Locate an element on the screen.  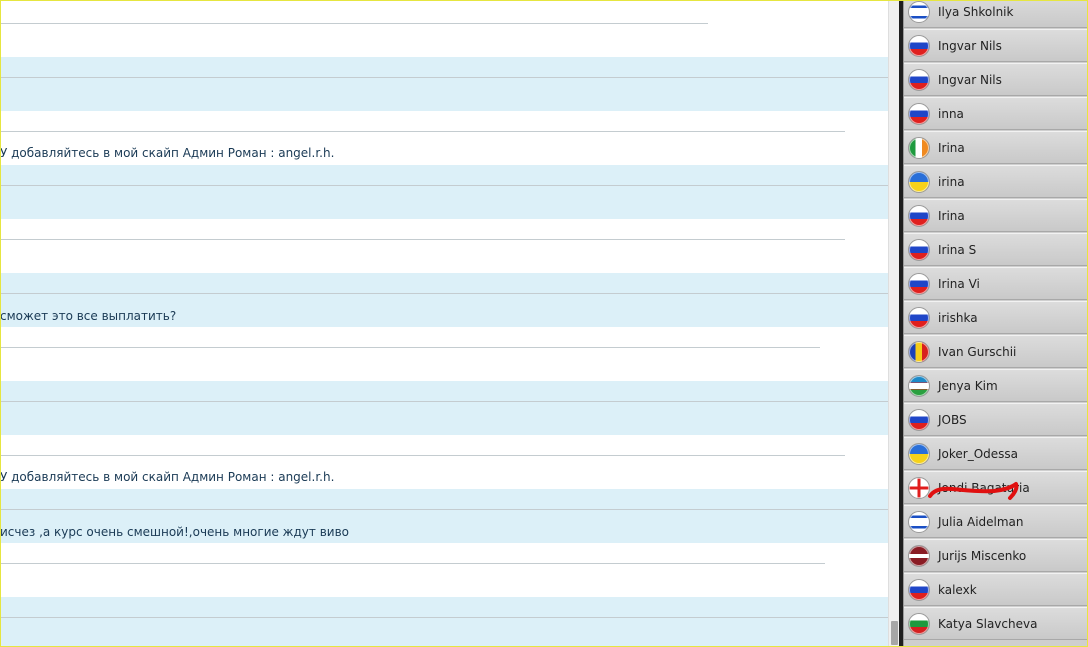
user-name: kalexk is located at coordinates (957, 589).